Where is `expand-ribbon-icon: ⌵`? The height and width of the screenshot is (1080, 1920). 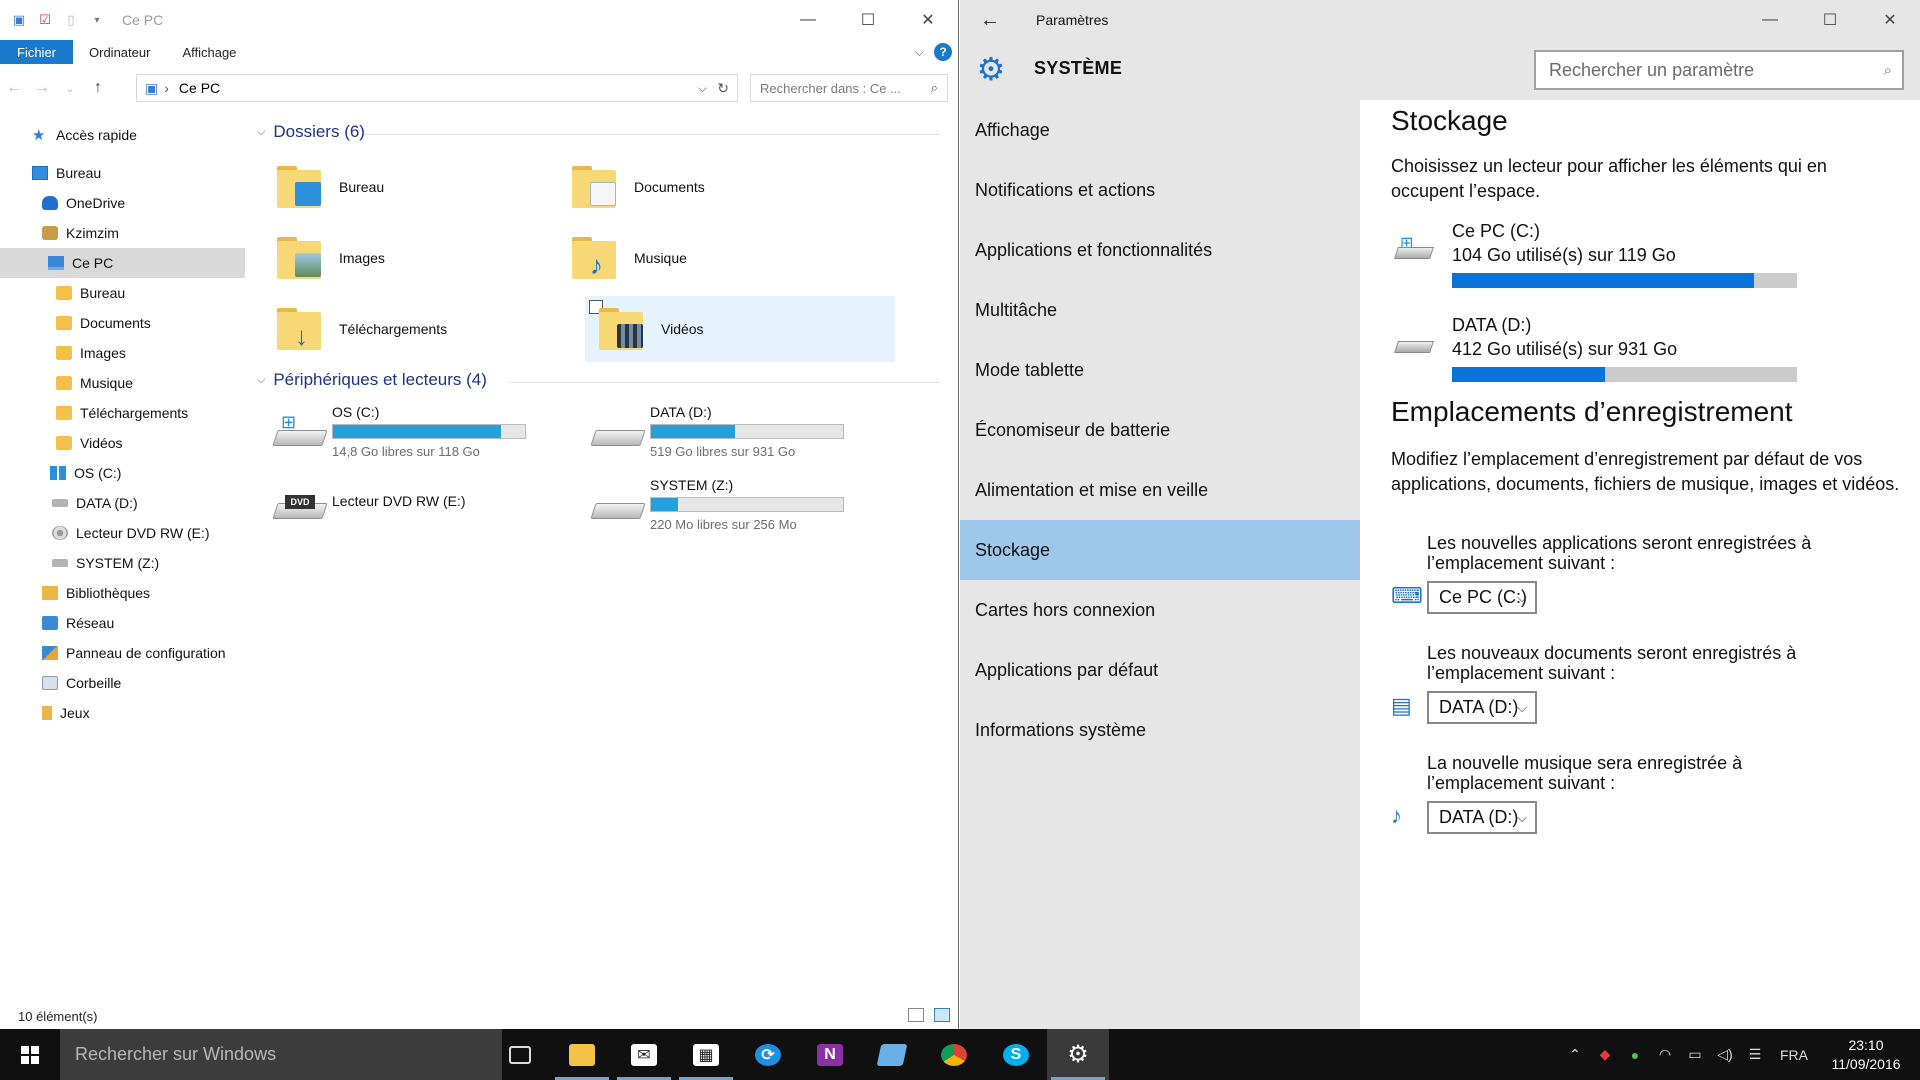
expand-ribbon-icon: ⌵ is located at coordinates (919, 52).